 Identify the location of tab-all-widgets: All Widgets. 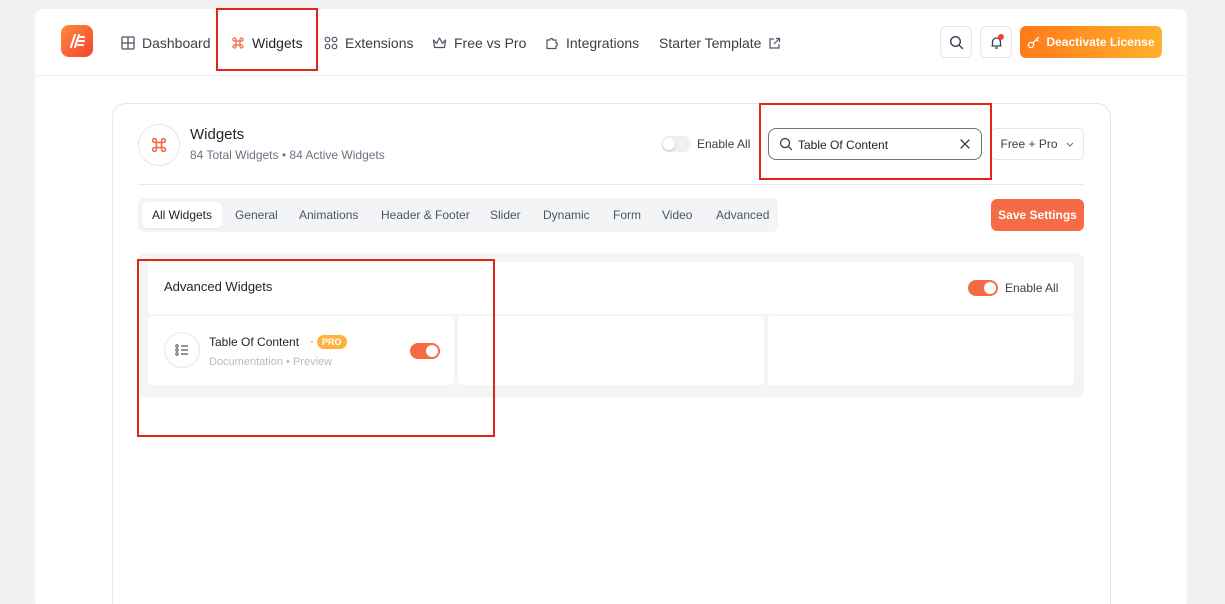
(182, 215).